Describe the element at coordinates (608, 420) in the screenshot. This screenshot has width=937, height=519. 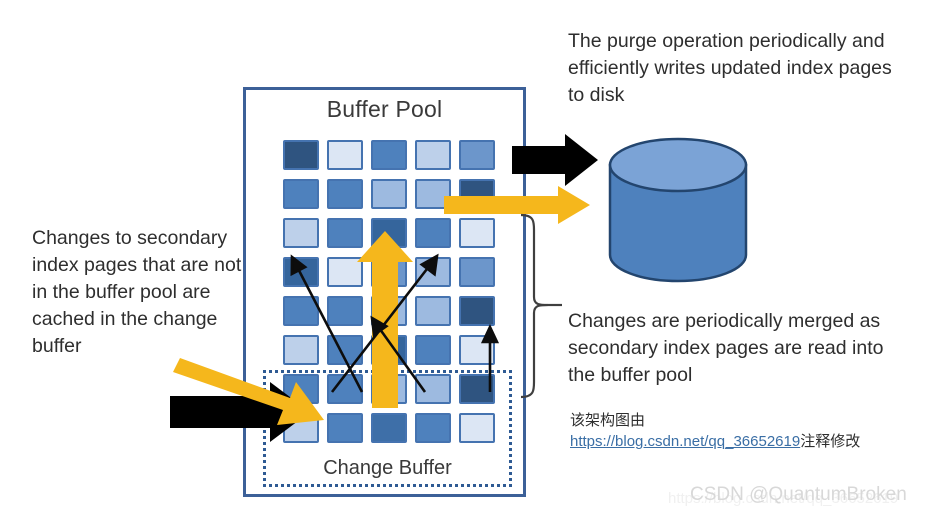
I see `credit-prefix: 该架构图由` at that location.